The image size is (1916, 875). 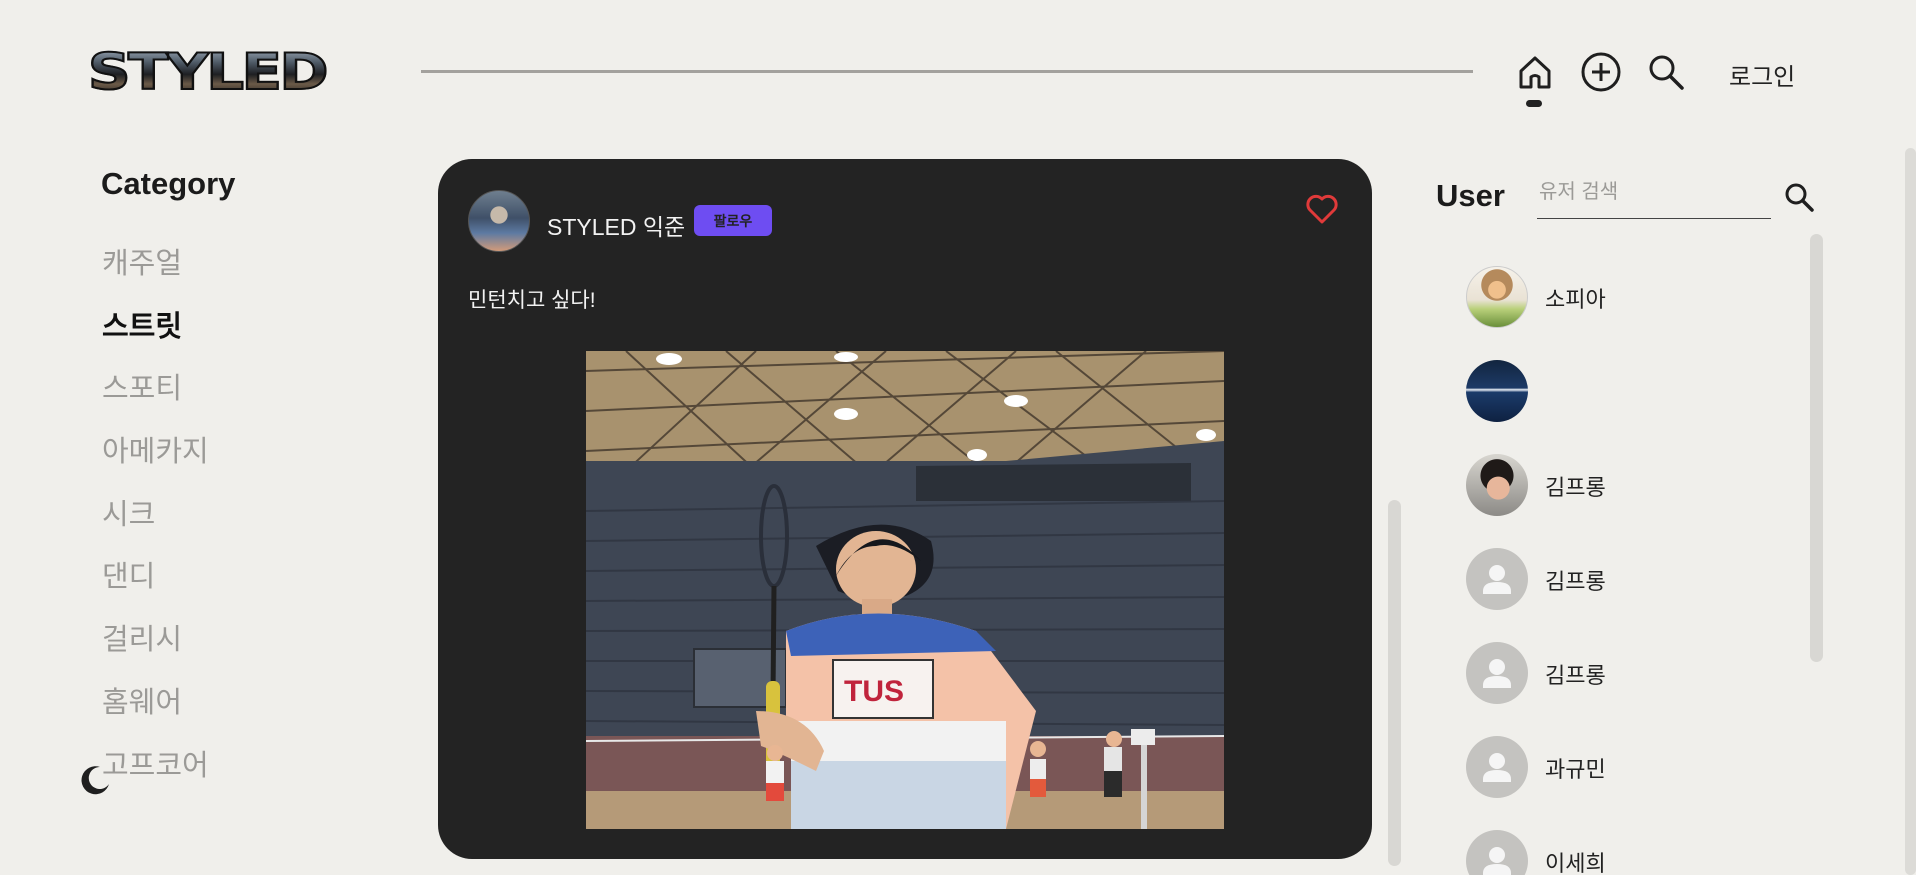 What do you see at coordinates (155, 773) in the screenshot?
I see `category-item-gorpcore: 고프코어` at bounding box center [155, 773].